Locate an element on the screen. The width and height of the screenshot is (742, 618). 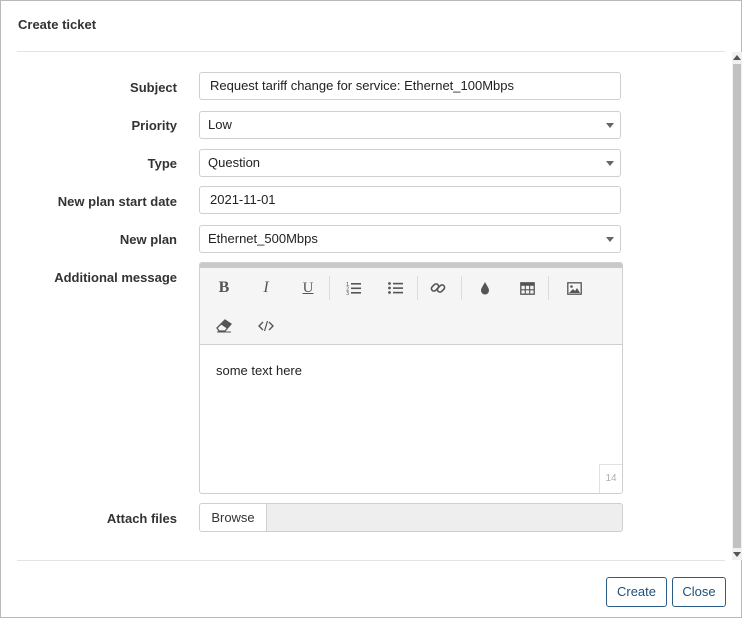
message-textarea: some text here is located at coordinates (259, 370).